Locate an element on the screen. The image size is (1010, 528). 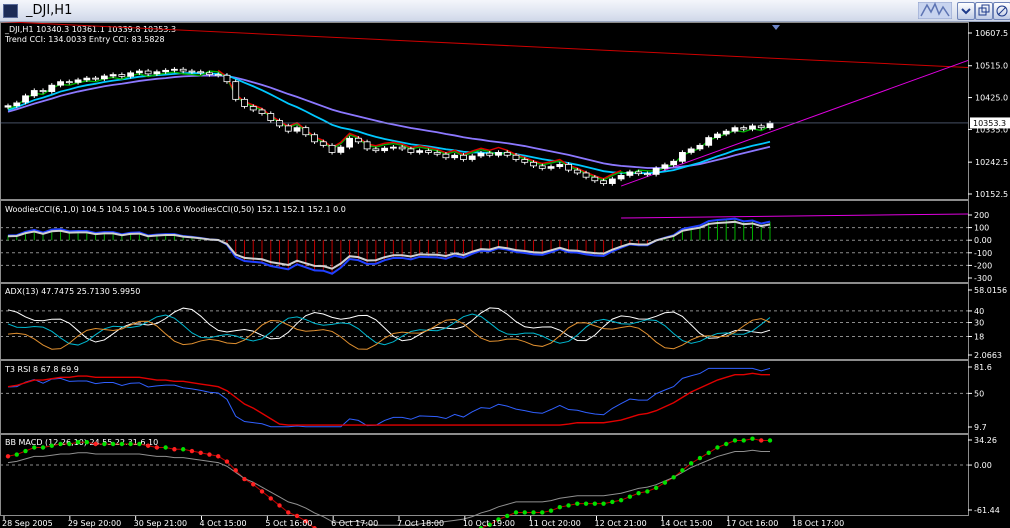
ema-slow-line is located at coordinates (389, 121).